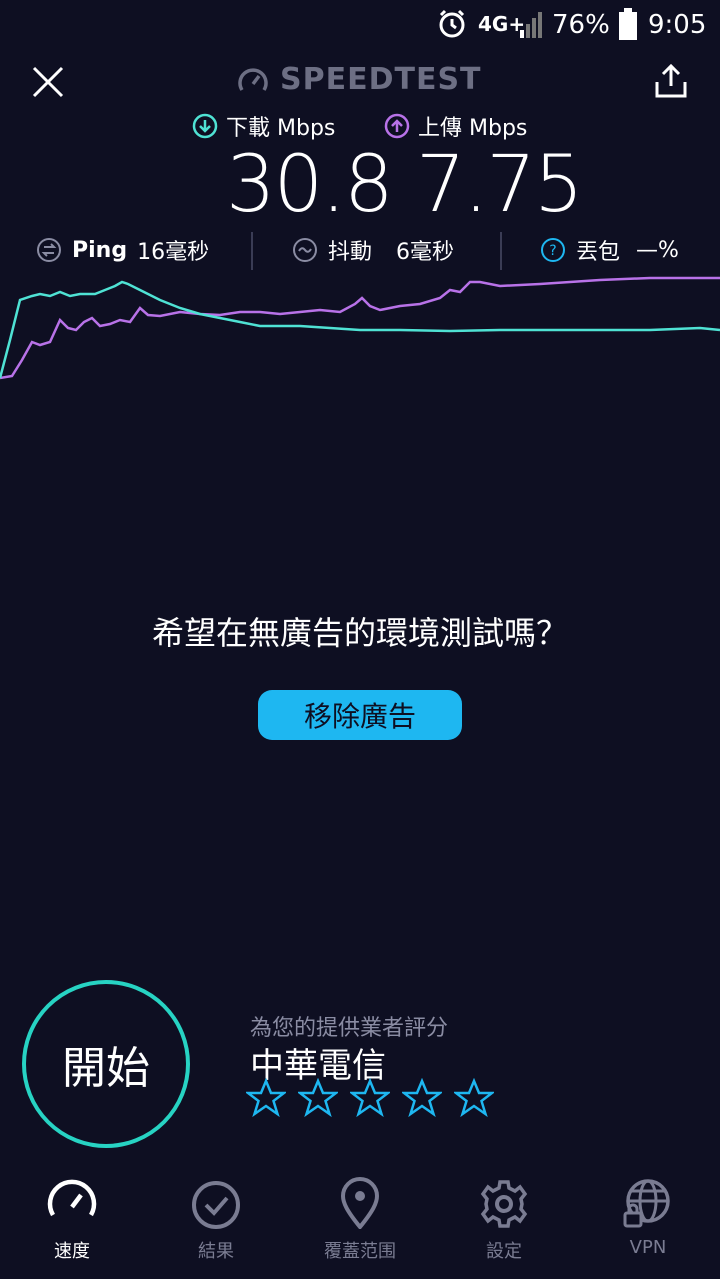 This screenshot has width=720, height=1279. I want to click on nav-item-vpn: VPN, so click(648, 1216).